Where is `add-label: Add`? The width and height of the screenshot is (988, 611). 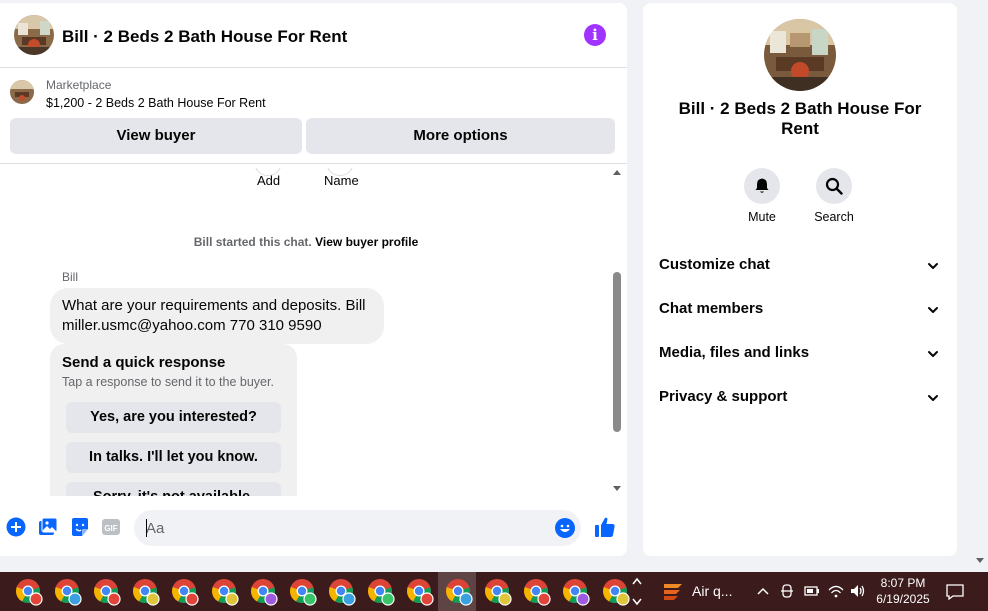 add-label: Add is located at coordinates (268, 180).